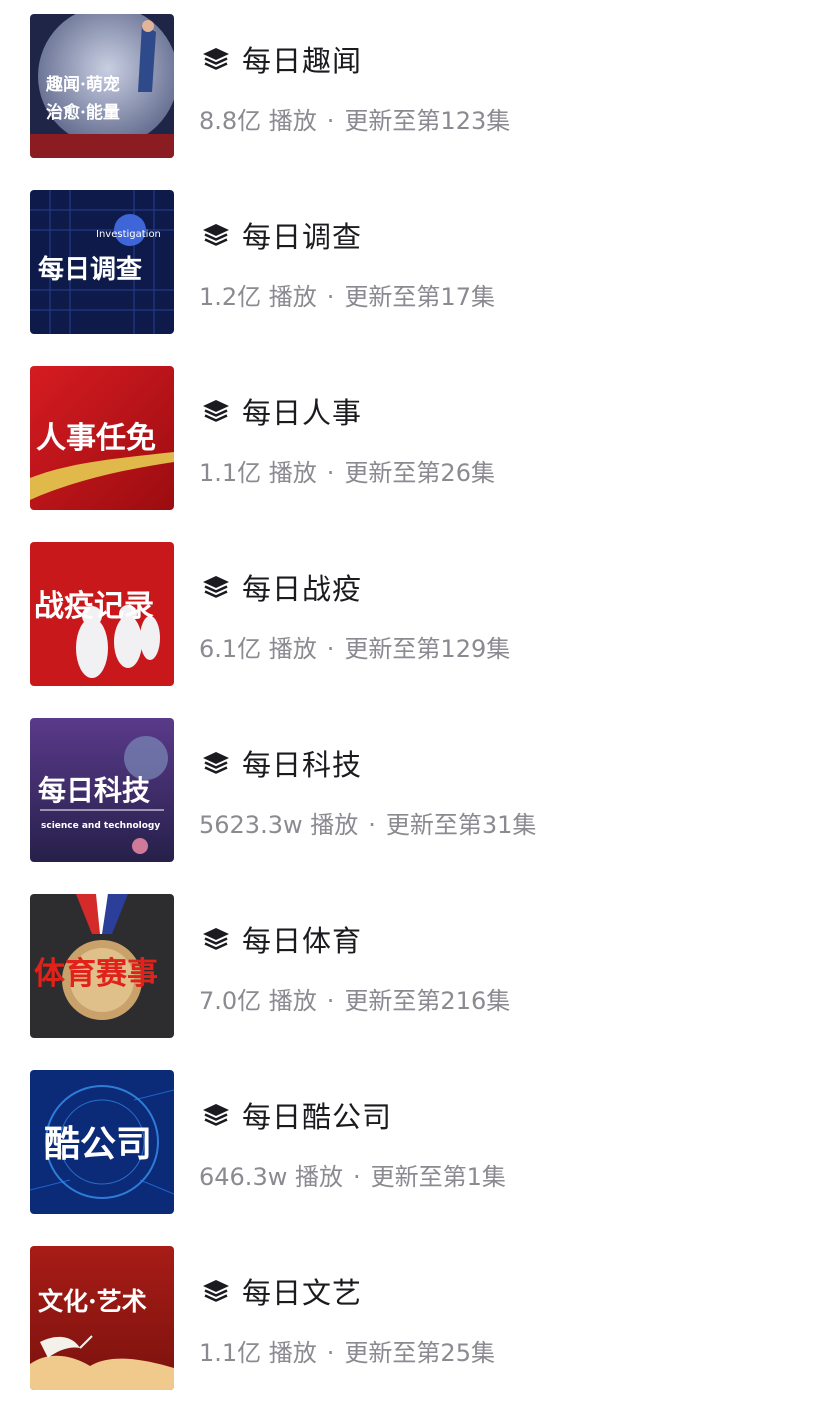 This screenshot has width=825, height=1408. I want to click on cover-image: Investigation 每日调查, so click(102, 262).